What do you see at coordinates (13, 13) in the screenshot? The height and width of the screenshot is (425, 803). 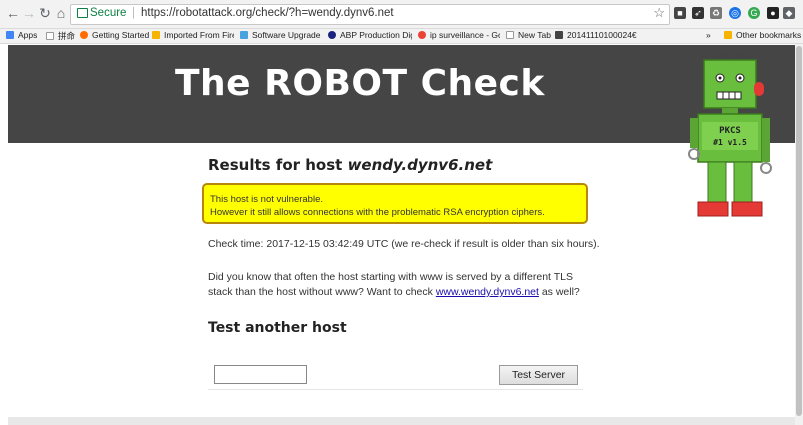 I see `back-icon: ←` at bounding box center [13, 13].